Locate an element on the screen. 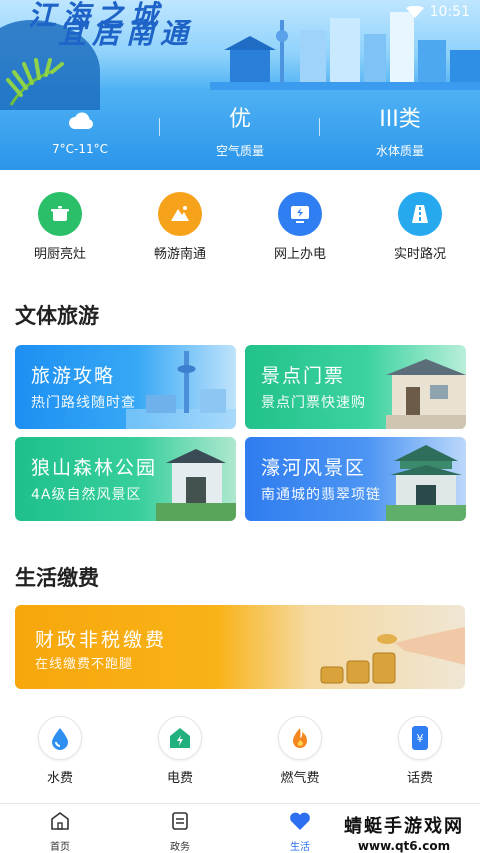 This screenshot has height=853, width=480. pay-phone-bill: ¥ 话费 is located at coordinates (420, 751).